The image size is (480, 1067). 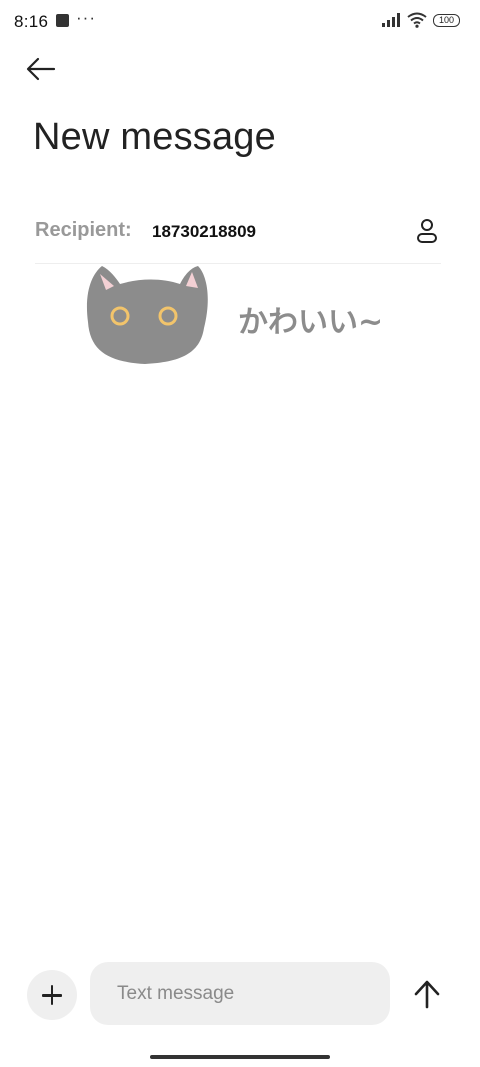 What do you see at coordinates (86, 17) in the screenshot?
I see `more-notifications-icon: ···` at bounding box center [86, 17].